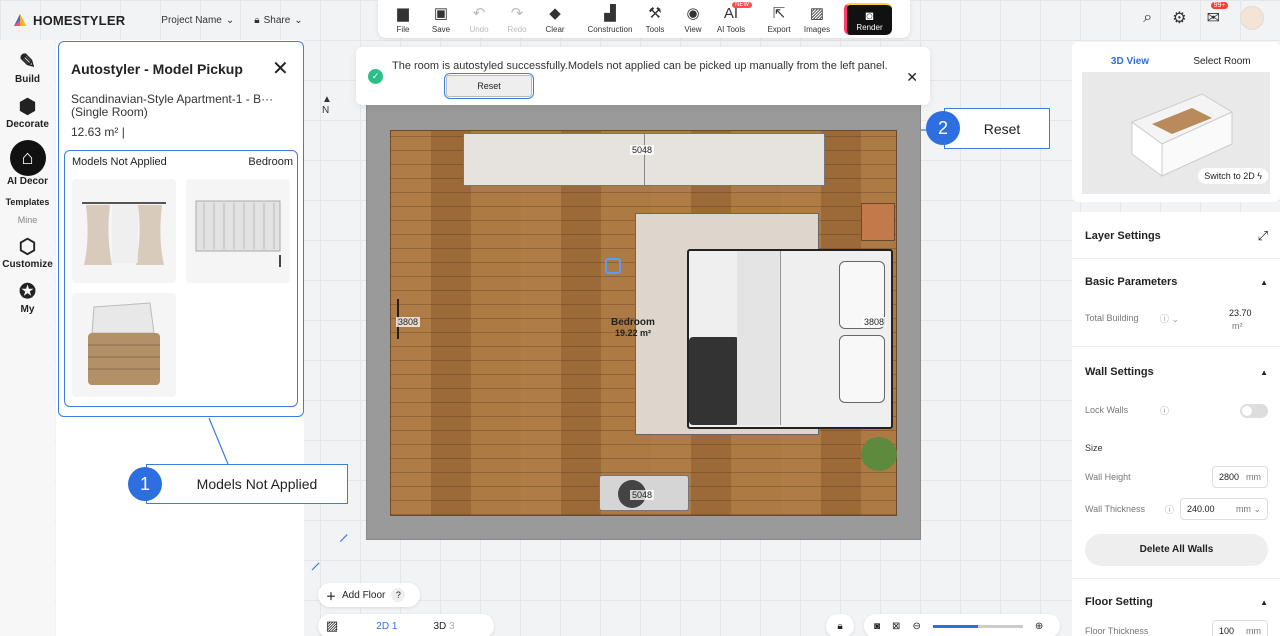 The width and height of the screenshot is (1280, 636). I want to click on total-building-label: Total Building, so click(1112, 318).